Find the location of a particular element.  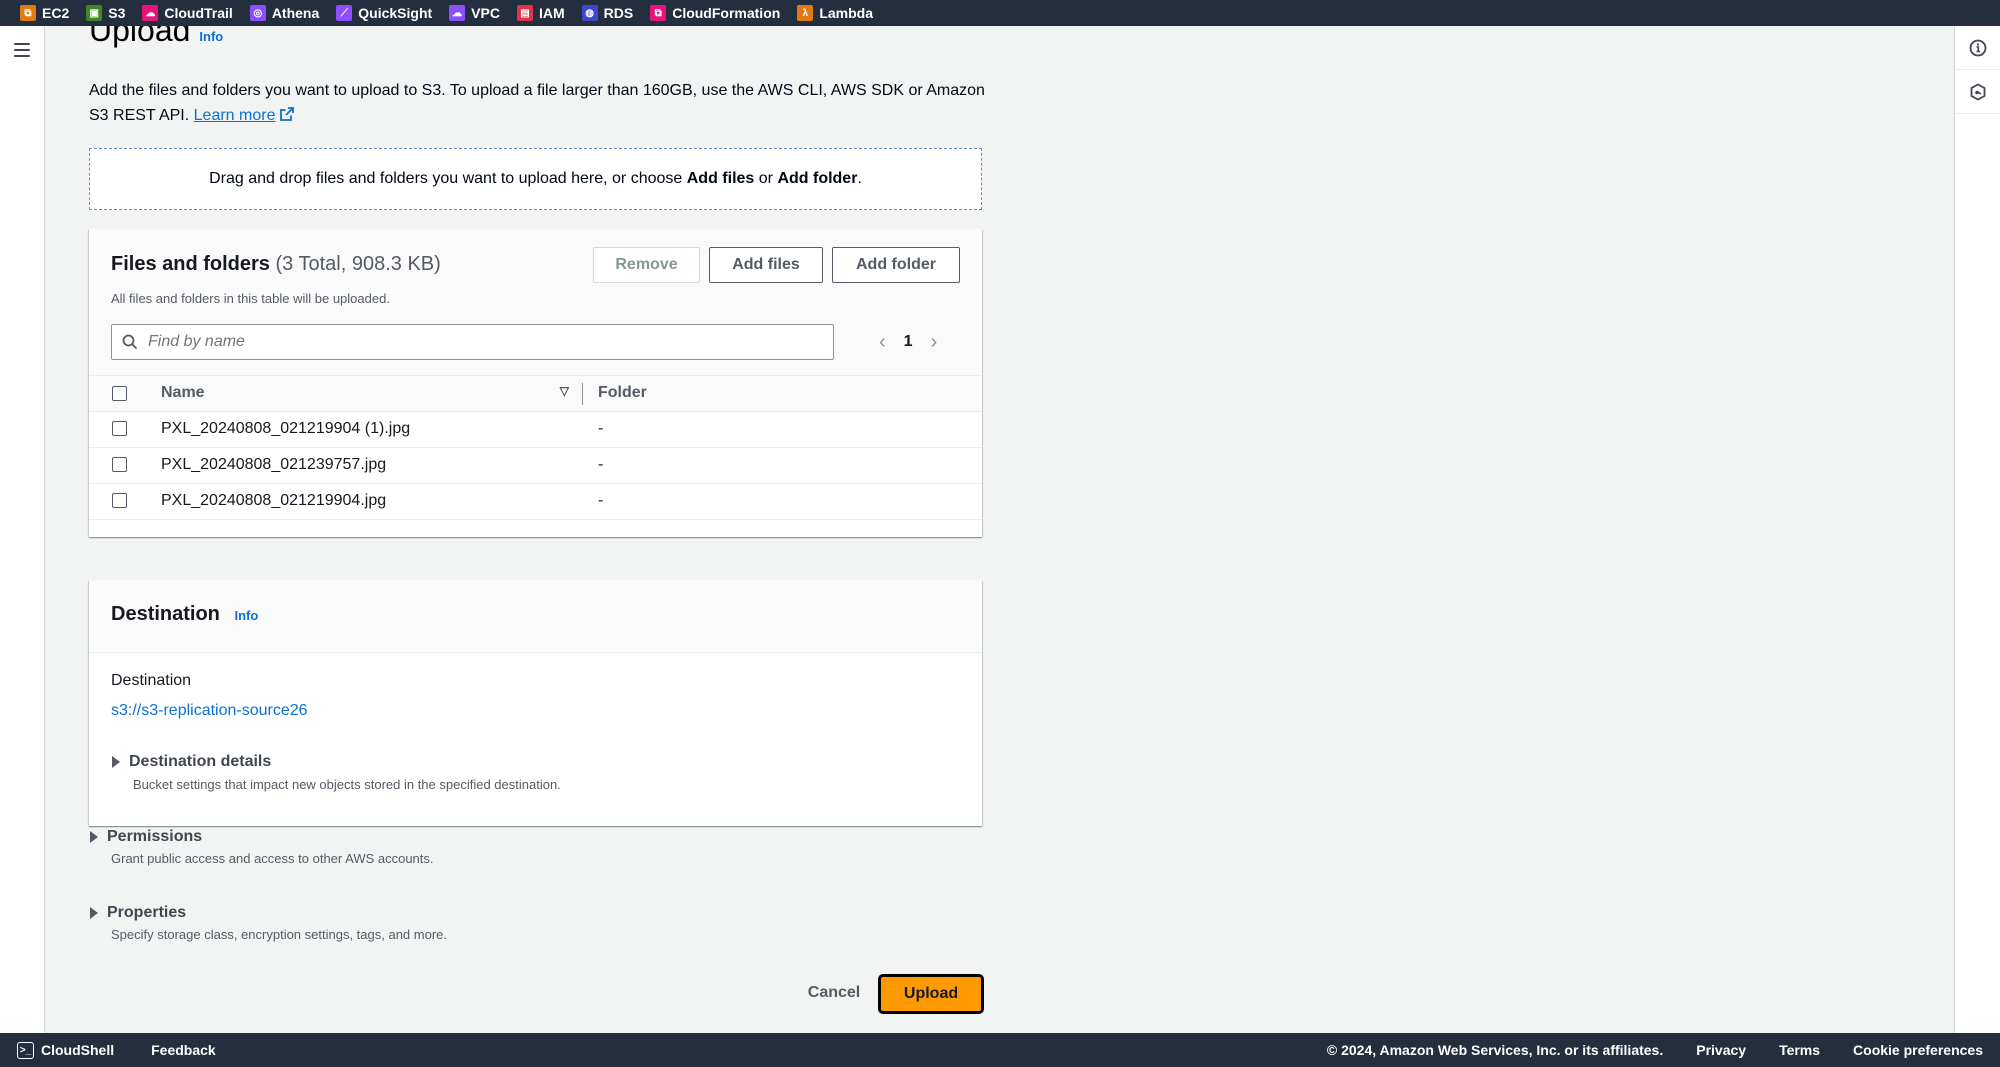

add-folder-button: Add folder is located at coordinates (896, 265).